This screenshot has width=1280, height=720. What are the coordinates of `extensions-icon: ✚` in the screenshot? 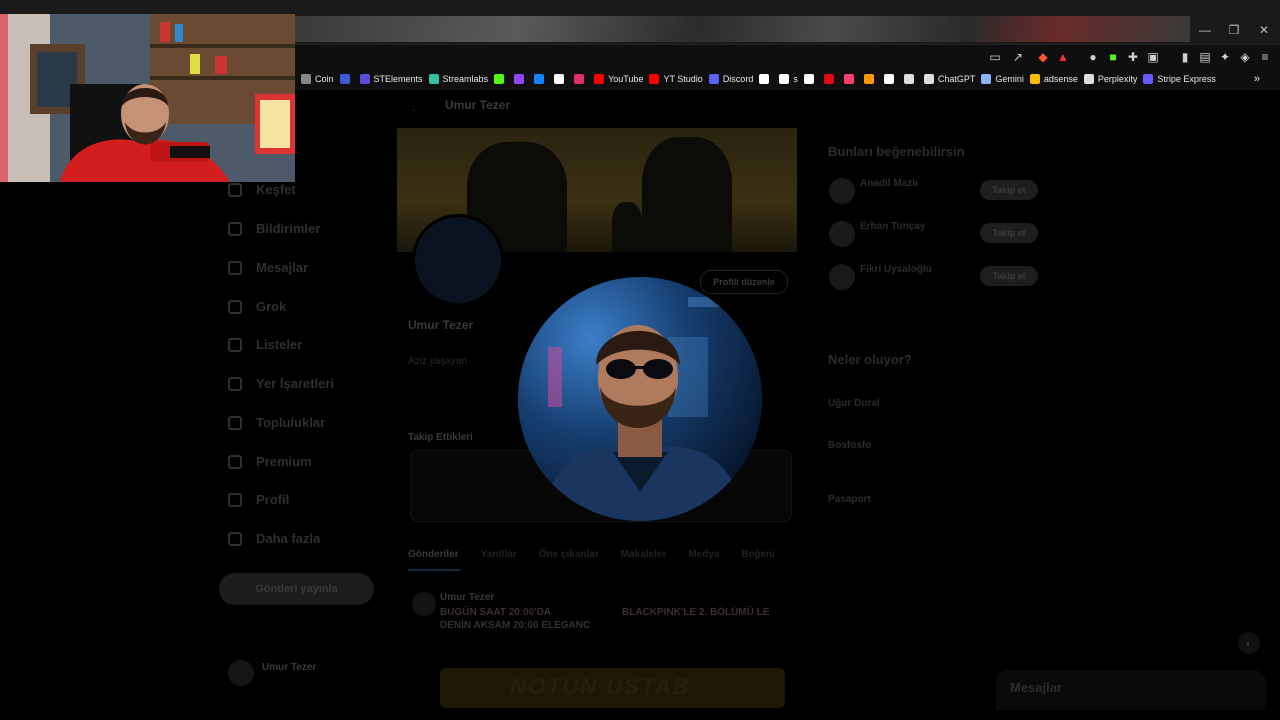 It's located at (1133, 57).